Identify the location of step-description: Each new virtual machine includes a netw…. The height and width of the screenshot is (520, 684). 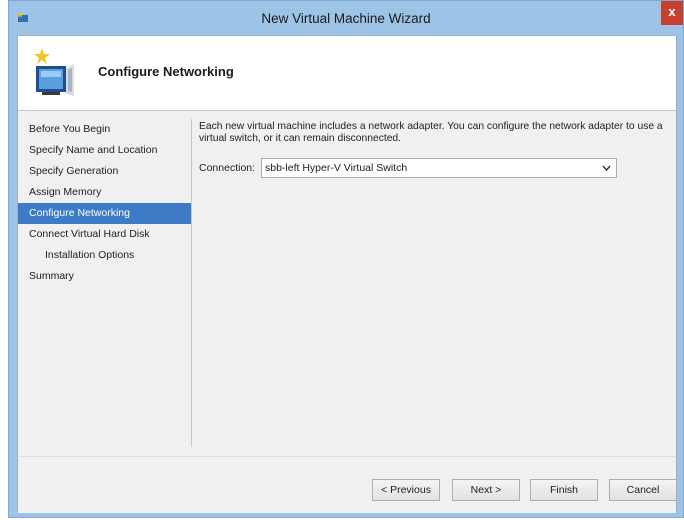
(431, 132).